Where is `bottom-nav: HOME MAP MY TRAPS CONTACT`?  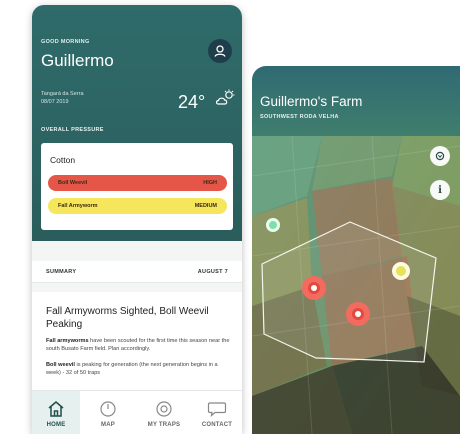 bottom-nav: HOME MAP MY TRAPS CONTACT is located at coordinates (137, 412).